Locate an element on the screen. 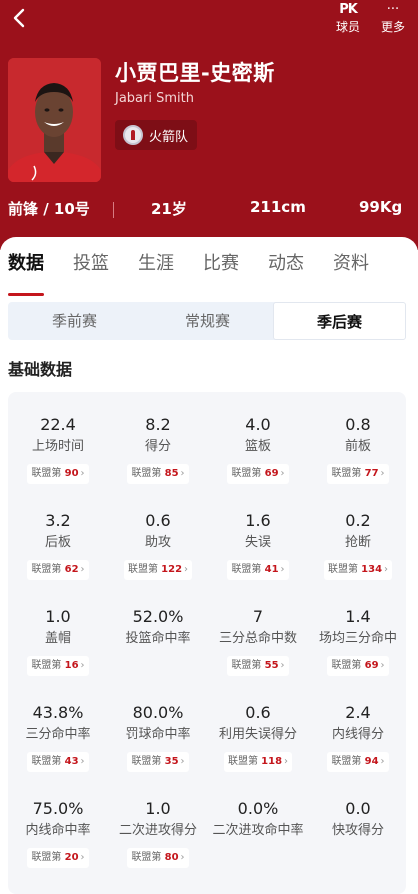  league-rank-link: 联盟第 62 › is located at coordinates (58, 570).